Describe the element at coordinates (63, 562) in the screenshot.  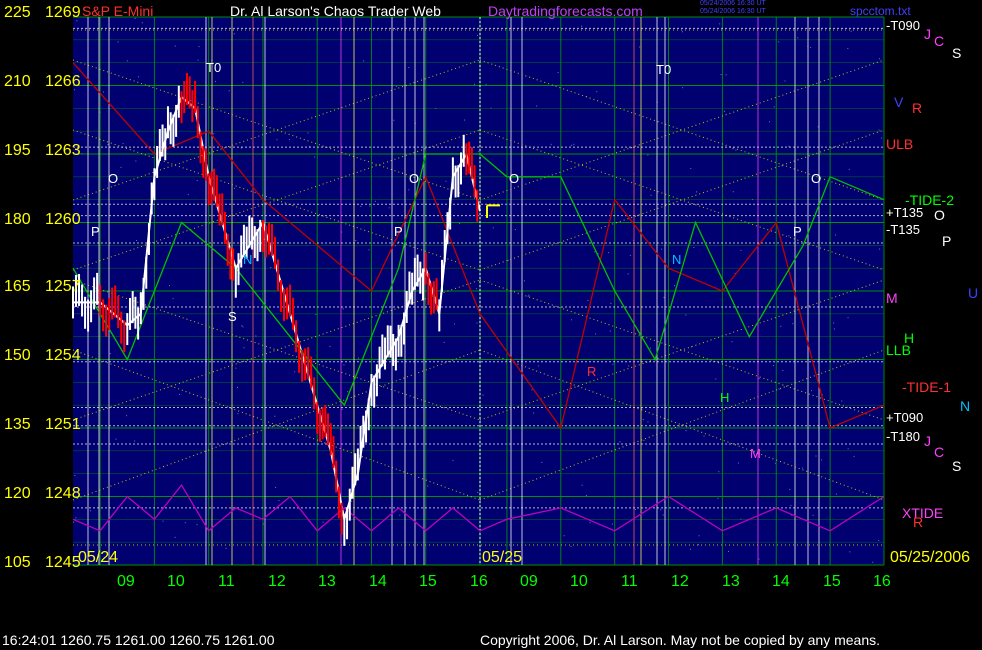
I see `y-price-label: 1245` at that location.